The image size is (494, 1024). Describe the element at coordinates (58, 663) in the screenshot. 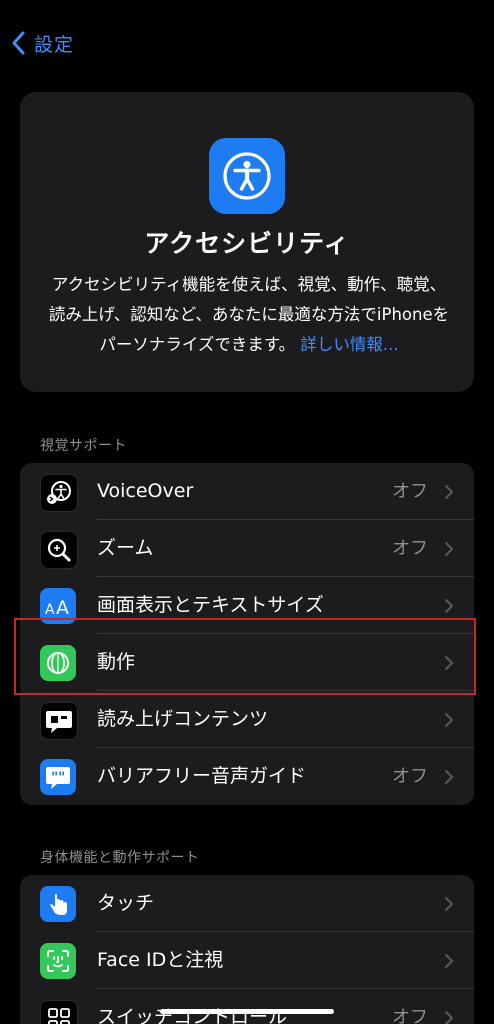

I see `motion-icon` at that location.